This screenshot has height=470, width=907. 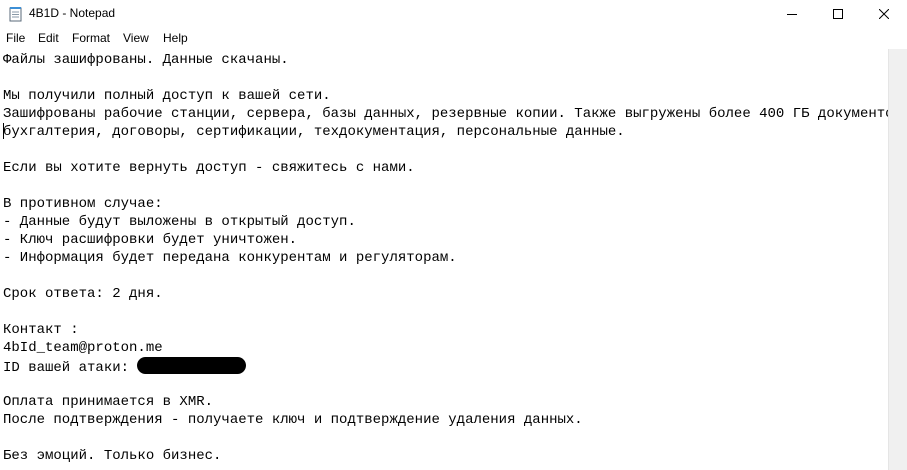 I want to click on title-bar: 4B1D - Notepad, so click(x=453, y=14).